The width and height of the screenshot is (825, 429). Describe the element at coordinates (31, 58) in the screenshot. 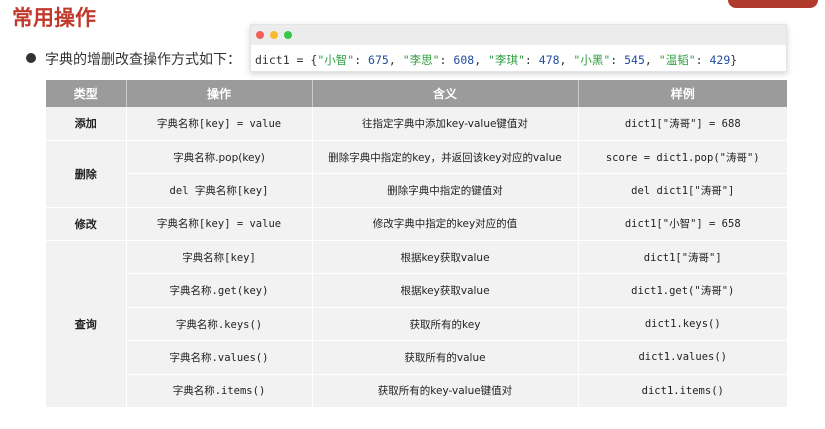

I see `bullet-dot` at that location.